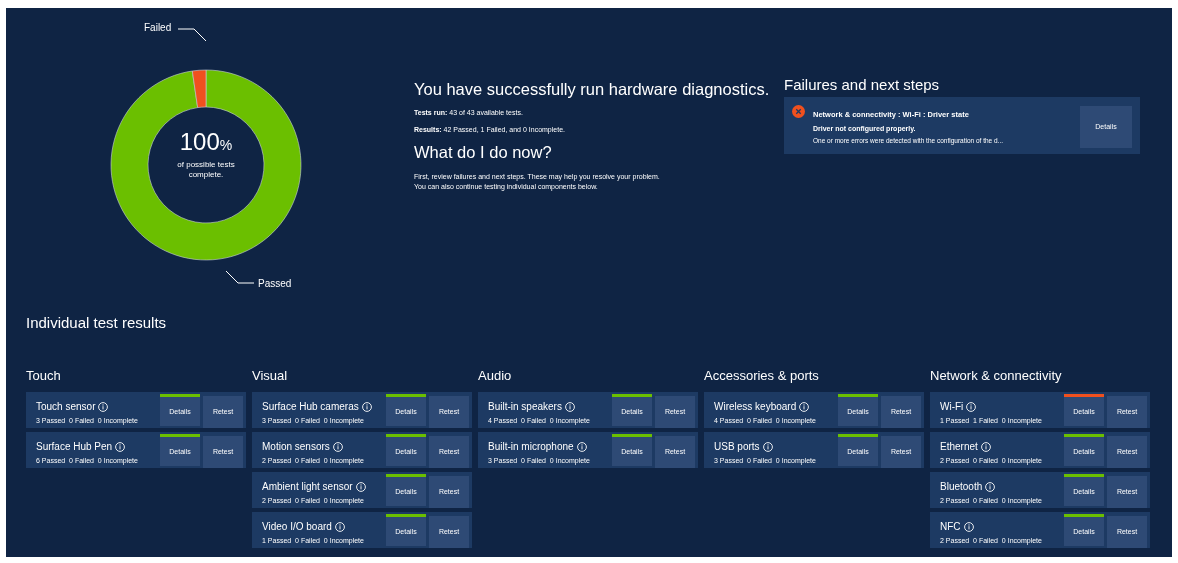  I want to click on section-heading: What do I do now?, so click(483, 152).